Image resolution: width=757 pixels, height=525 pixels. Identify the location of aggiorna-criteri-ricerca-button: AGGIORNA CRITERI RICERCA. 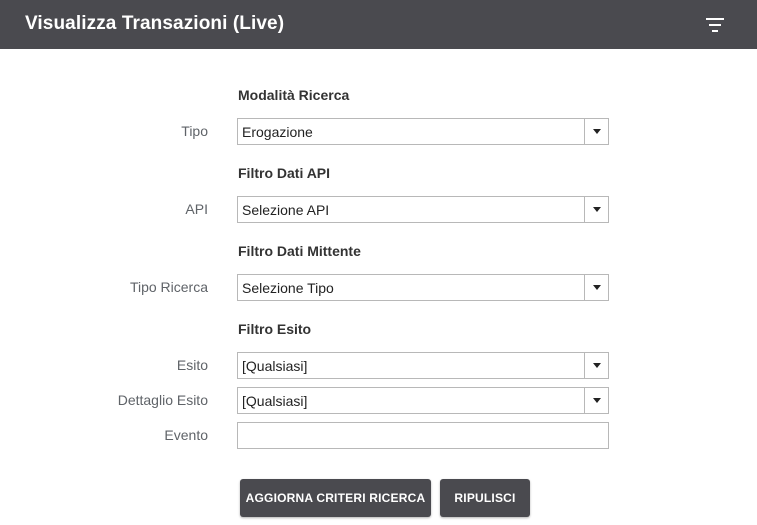
(335, 498).